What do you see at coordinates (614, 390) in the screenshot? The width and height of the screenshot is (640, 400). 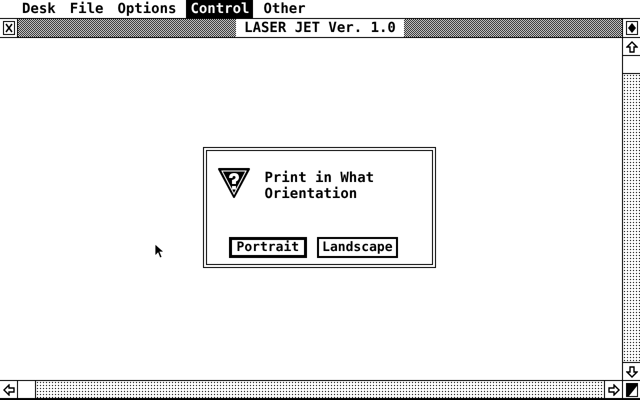 I see `scroll-right-icon` at bounding box center [614, 390].